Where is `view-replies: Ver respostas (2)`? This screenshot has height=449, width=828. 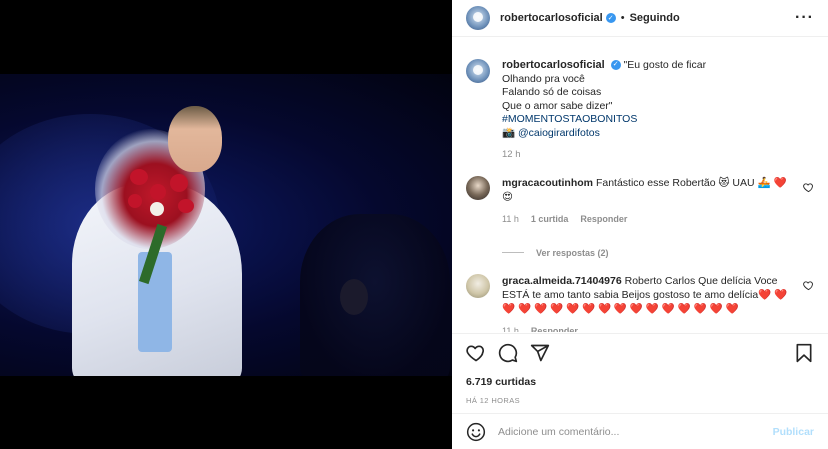
view-replies: Ver respostas (2) is located at coordinates (658, 253).